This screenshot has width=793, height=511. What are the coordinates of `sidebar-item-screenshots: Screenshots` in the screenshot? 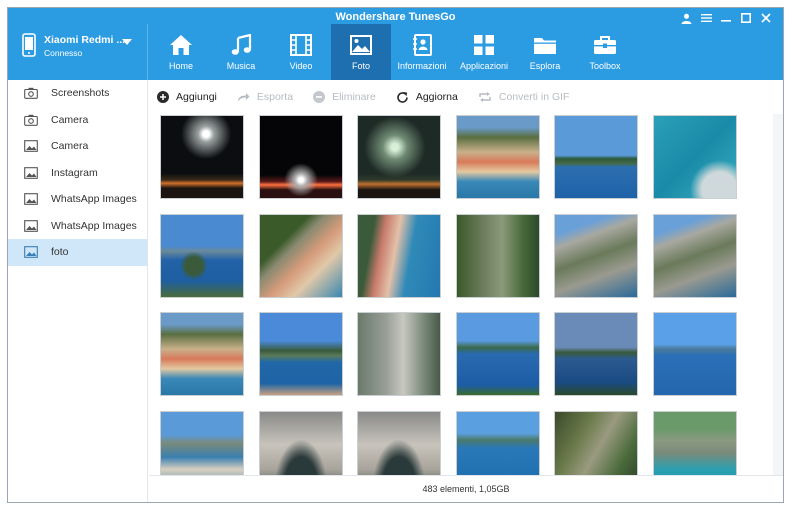 It's located at (77, 93).